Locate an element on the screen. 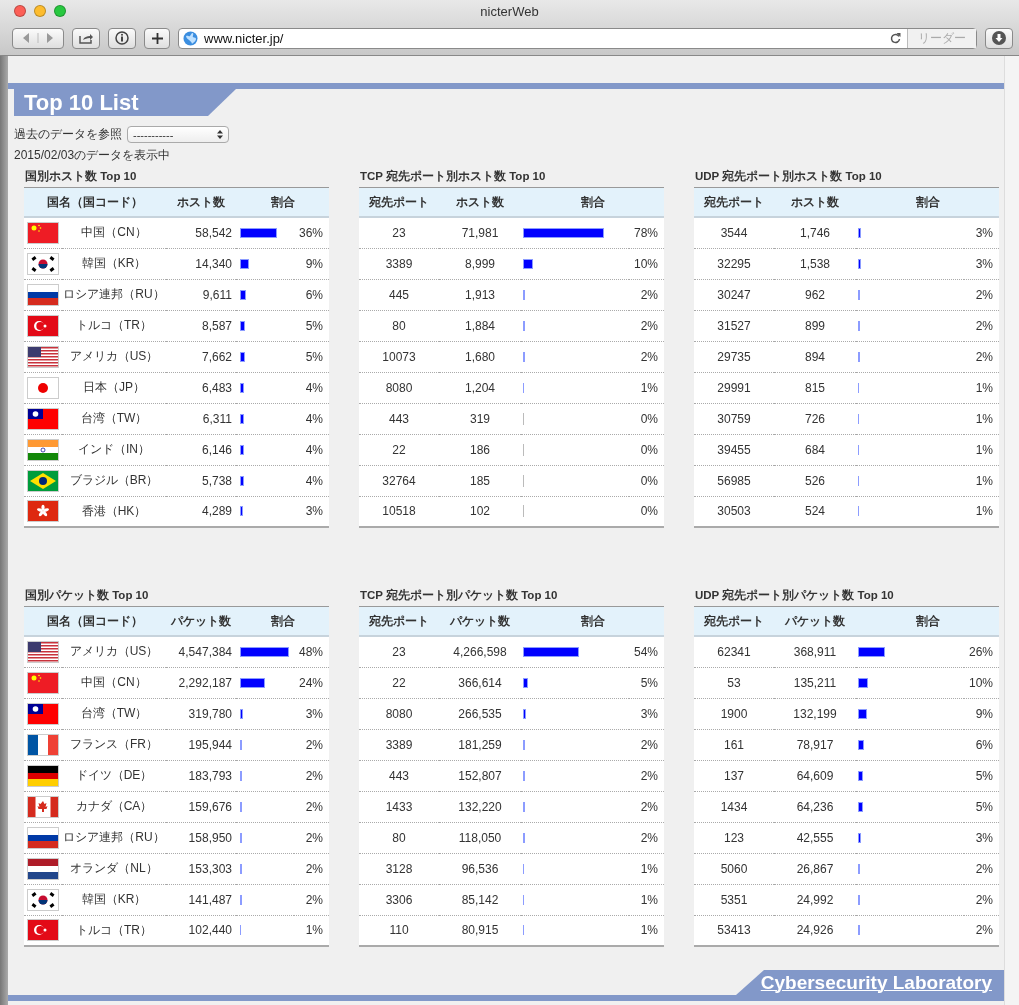  table-cell: 8080 is located at coordinates (399, 387).